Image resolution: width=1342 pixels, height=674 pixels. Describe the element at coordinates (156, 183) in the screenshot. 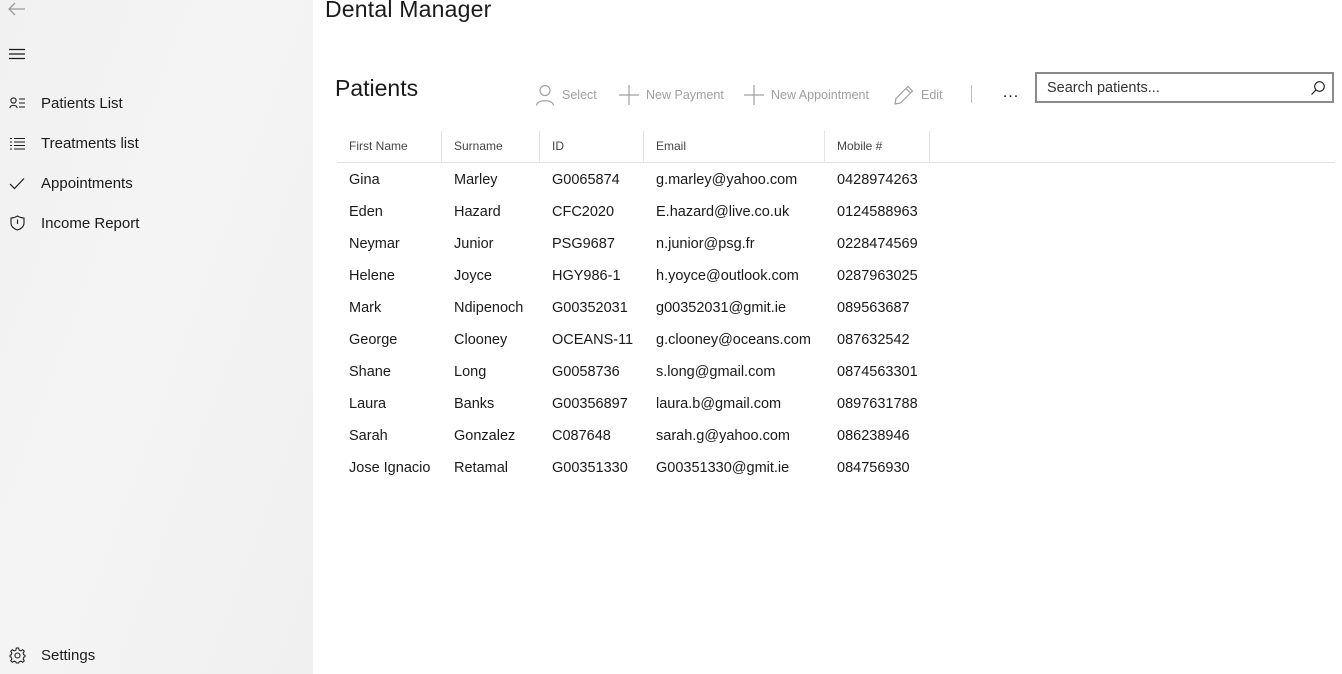

I see `nav-item-appointments: Appointments` at that location.